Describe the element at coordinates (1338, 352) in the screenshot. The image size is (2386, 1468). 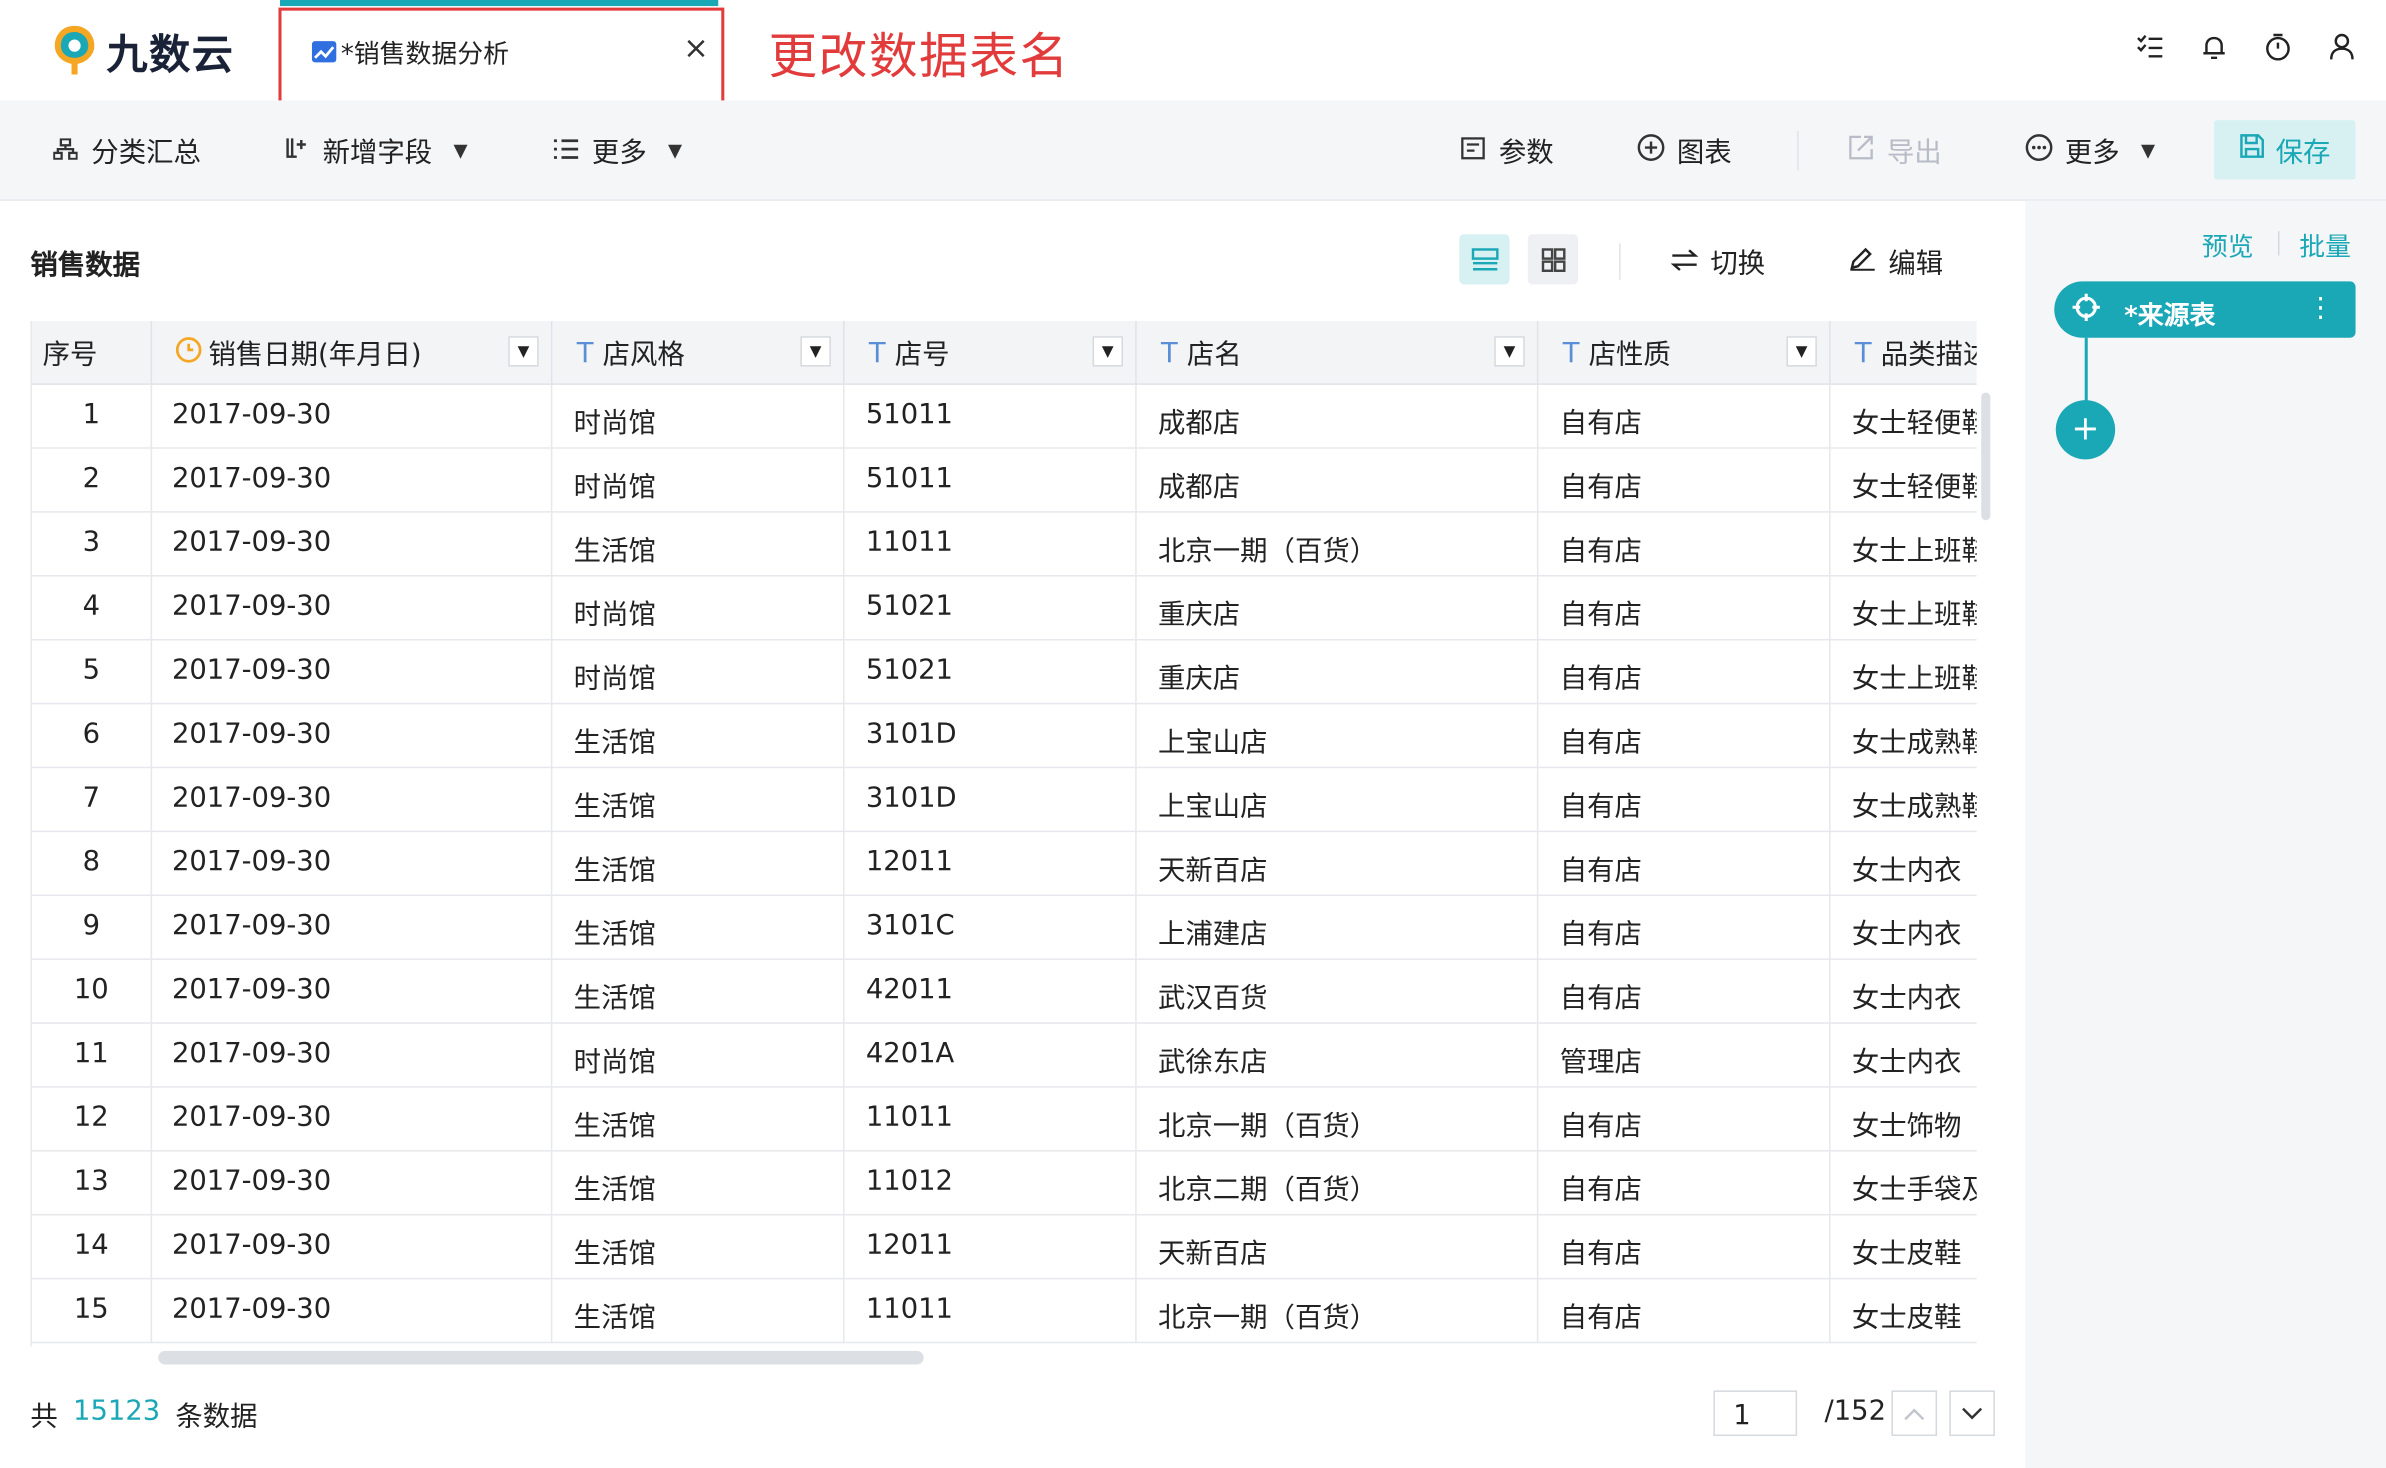
I see `column-header-store-name: T 店名 ▼` at that location.